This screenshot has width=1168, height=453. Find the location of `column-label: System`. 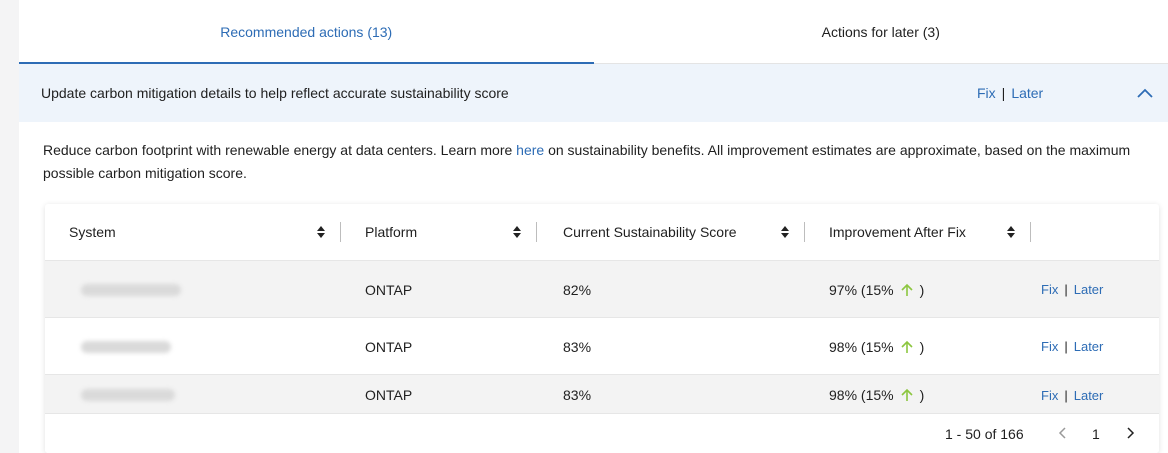

column-label: System is located at coordinates (92, 232).